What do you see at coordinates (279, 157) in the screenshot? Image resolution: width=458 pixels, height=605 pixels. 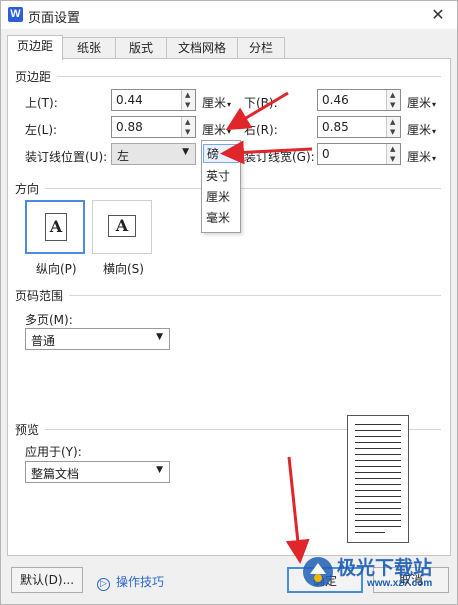 I see `gutter-width-label: 装订线宽(G):` at bounding box center [279, 157].